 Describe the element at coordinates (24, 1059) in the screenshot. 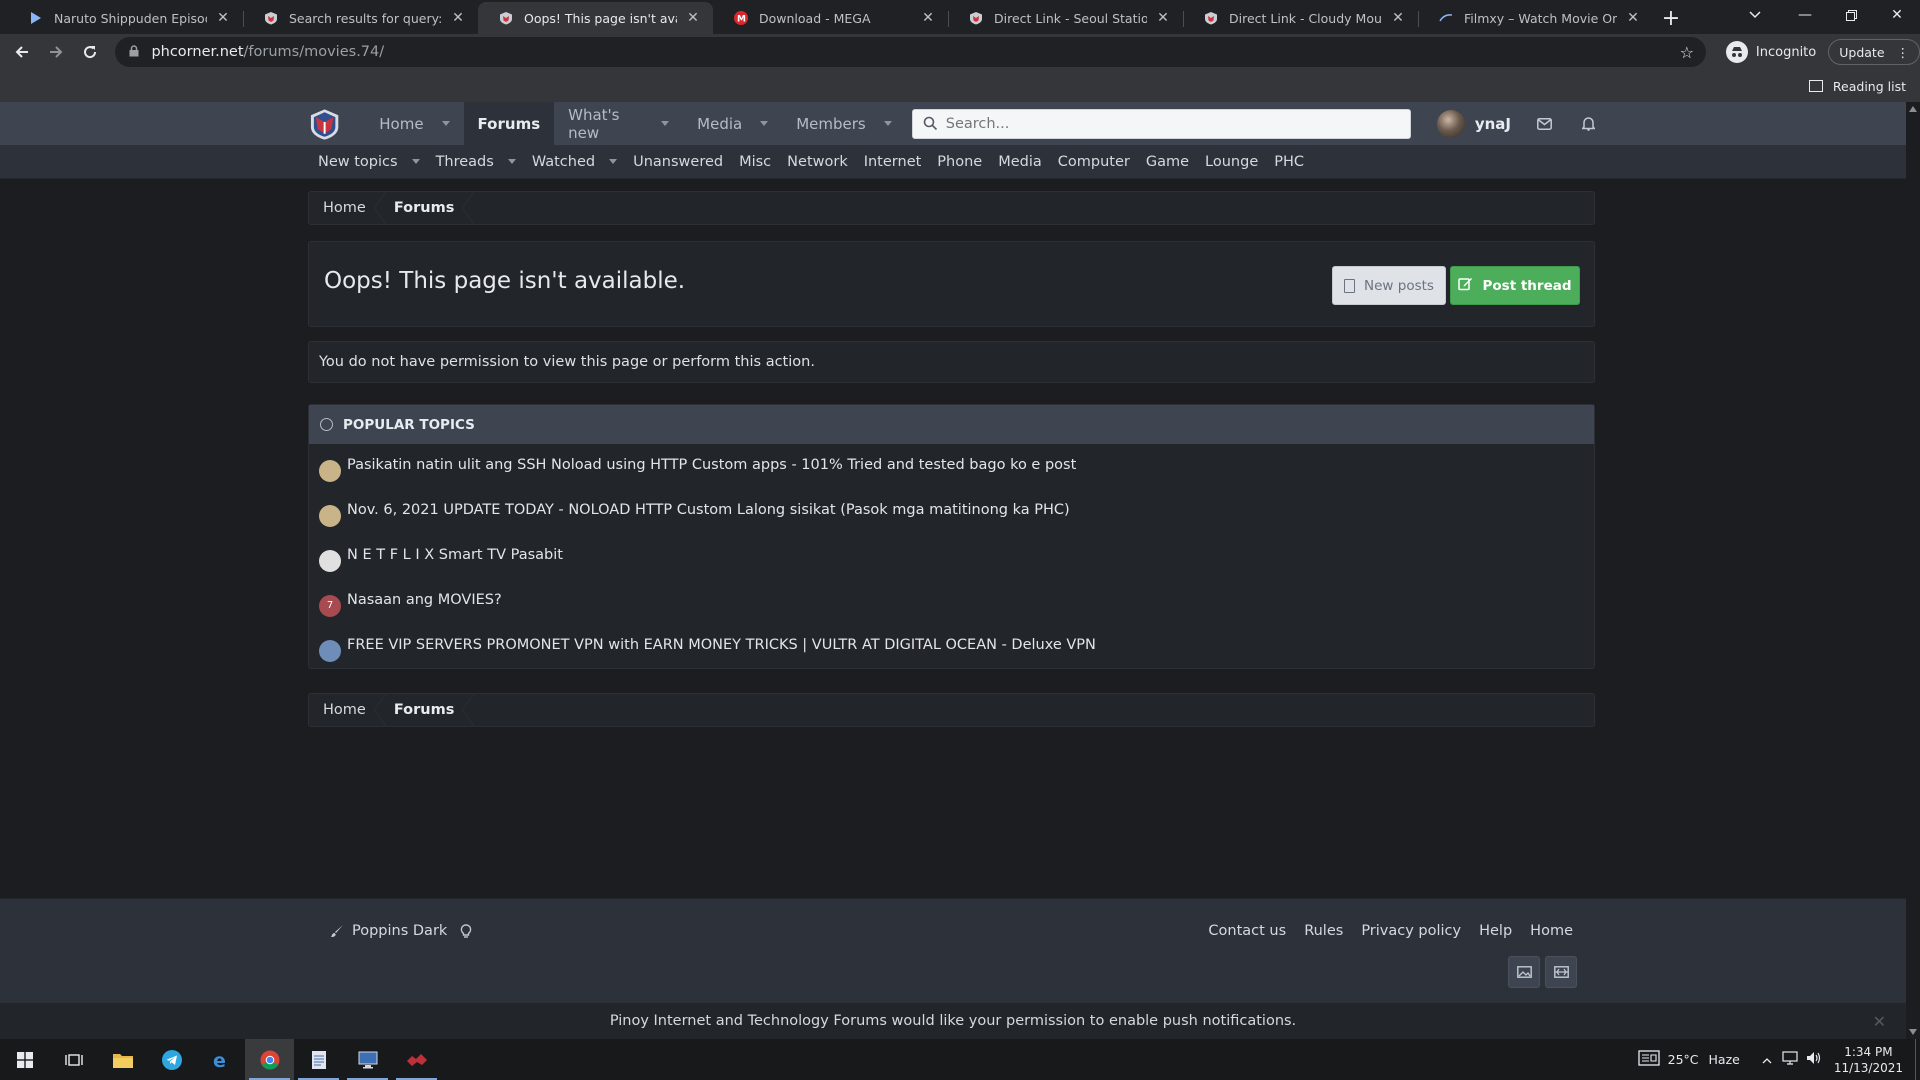

I see `start-menu-icon` at that location.